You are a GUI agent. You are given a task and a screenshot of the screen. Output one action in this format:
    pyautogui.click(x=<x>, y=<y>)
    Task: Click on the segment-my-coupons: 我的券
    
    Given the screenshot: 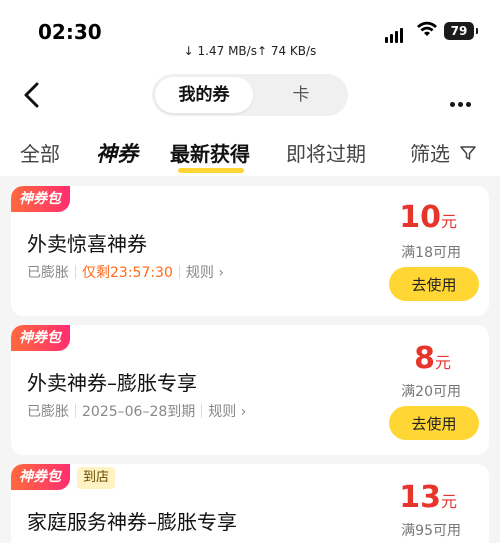 What is the action you would take?
    pyautogui.click(x=204, y=95)
    